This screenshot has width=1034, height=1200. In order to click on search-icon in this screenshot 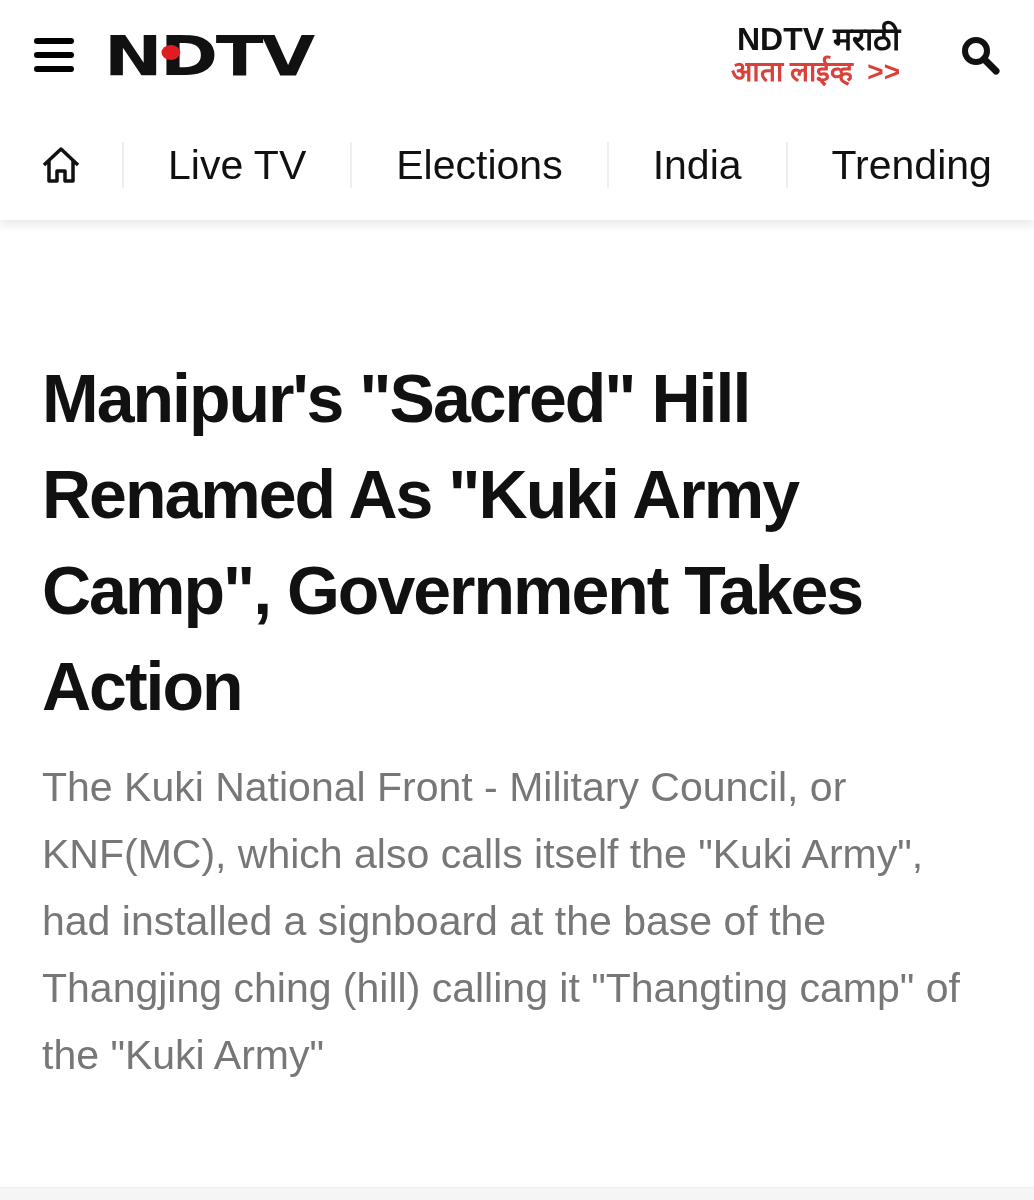, I will do `click(980, 55)`.